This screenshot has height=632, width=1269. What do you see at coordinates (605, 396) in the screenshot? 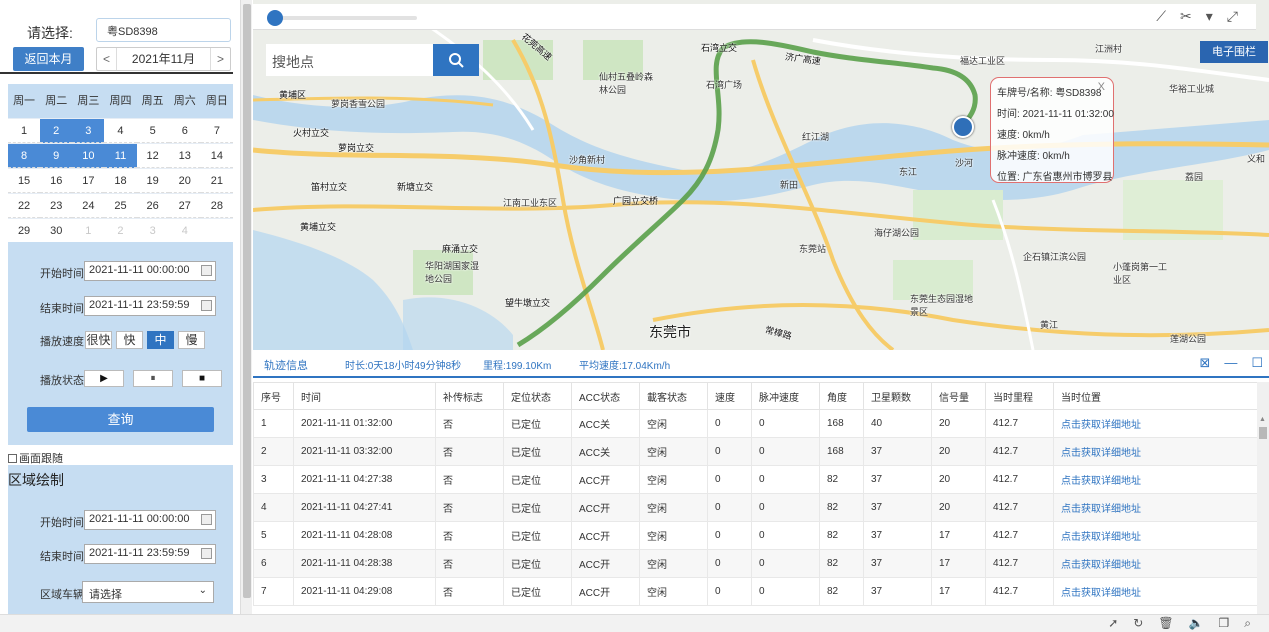
I see `column-header: ACC状态` at bounding box center [605, 396].